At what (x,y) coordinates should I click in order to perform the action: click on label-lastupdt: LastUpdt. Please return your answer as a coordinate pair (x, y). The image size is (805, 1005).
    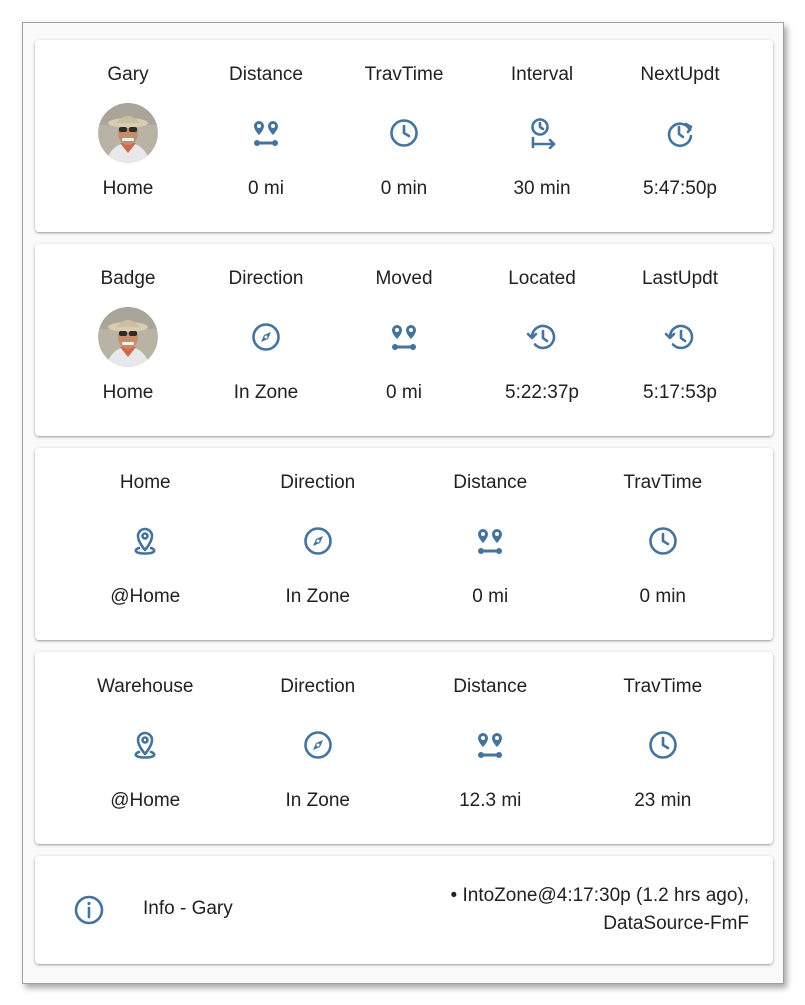
    Looking at the image, I should click on (680, 278).